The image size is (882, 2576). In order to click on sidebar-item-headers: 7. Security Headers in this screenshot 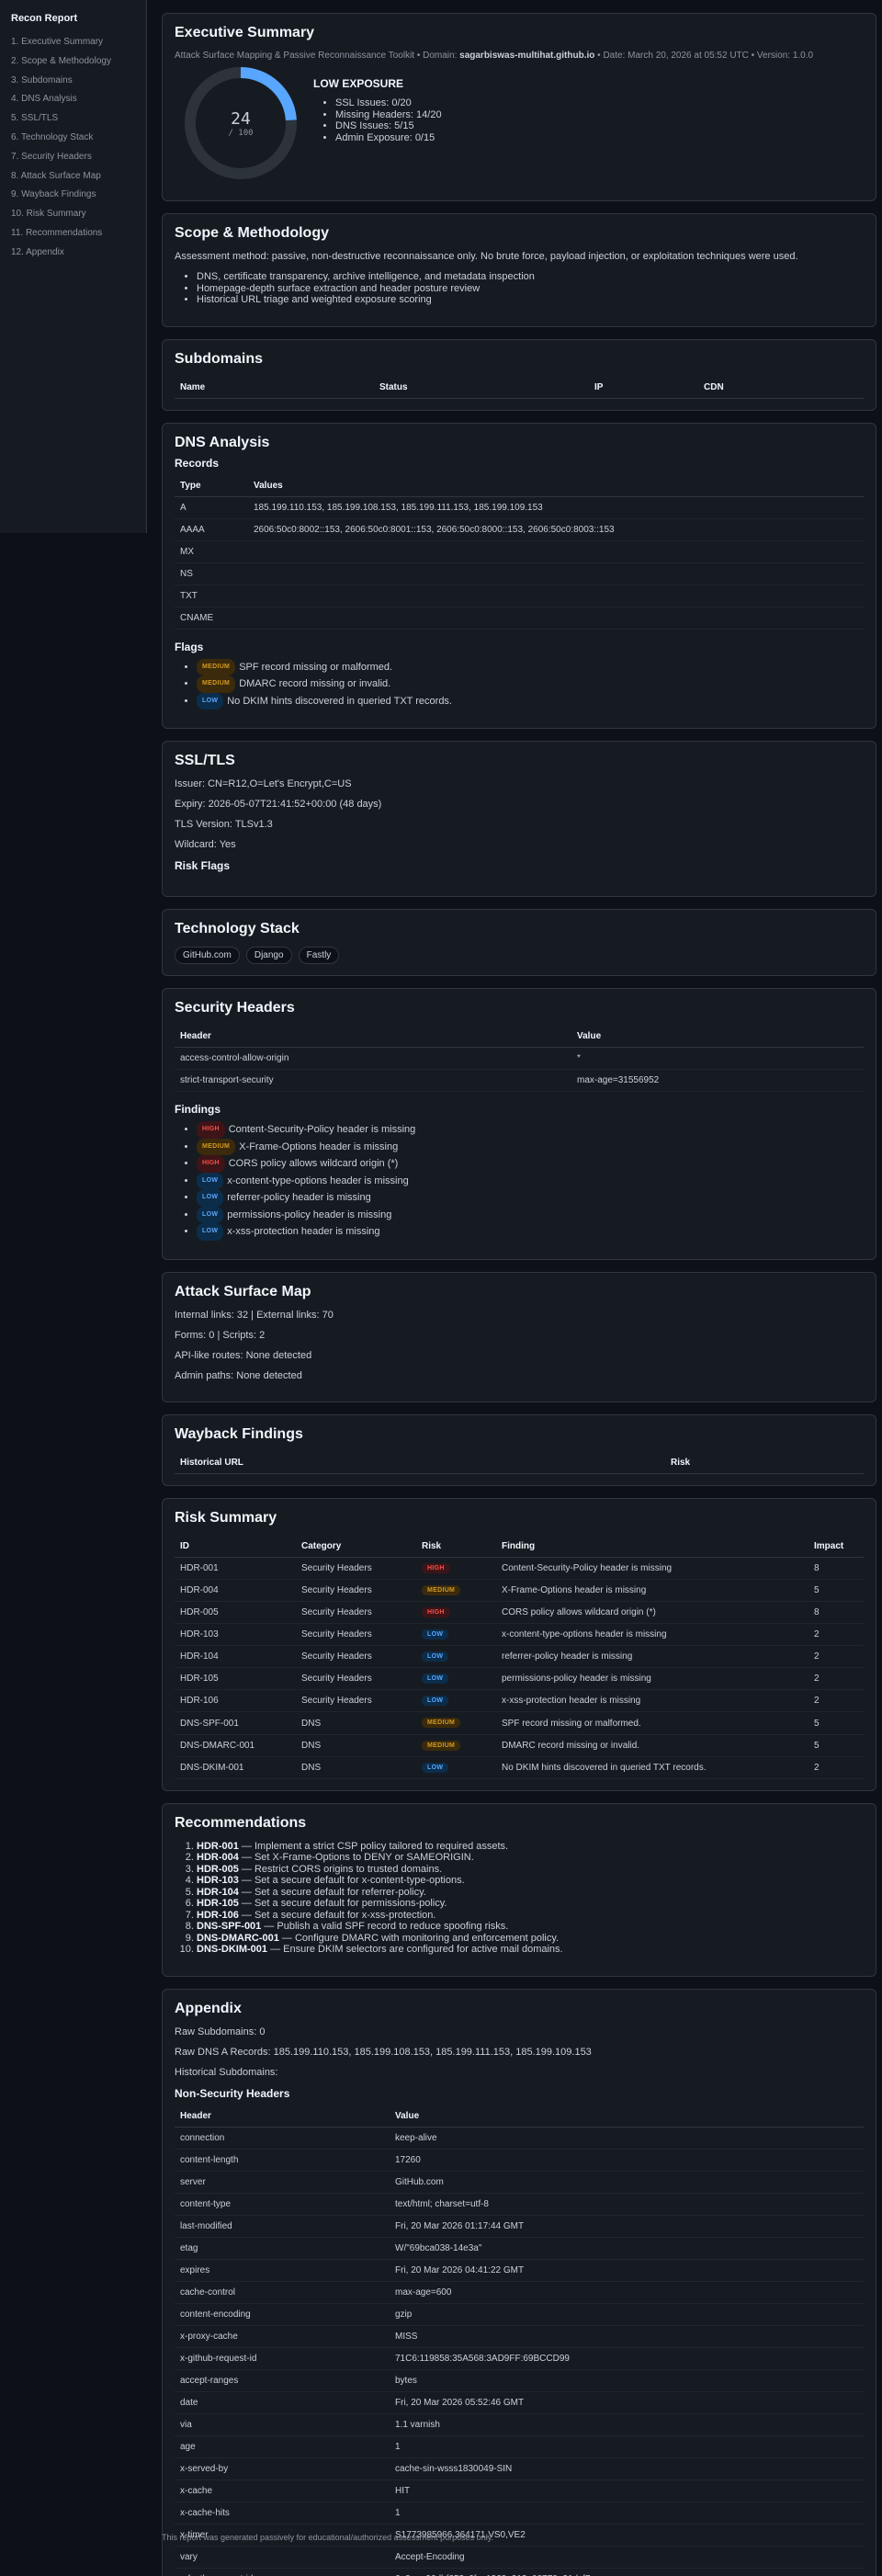, I will do `click(73, 157)`.